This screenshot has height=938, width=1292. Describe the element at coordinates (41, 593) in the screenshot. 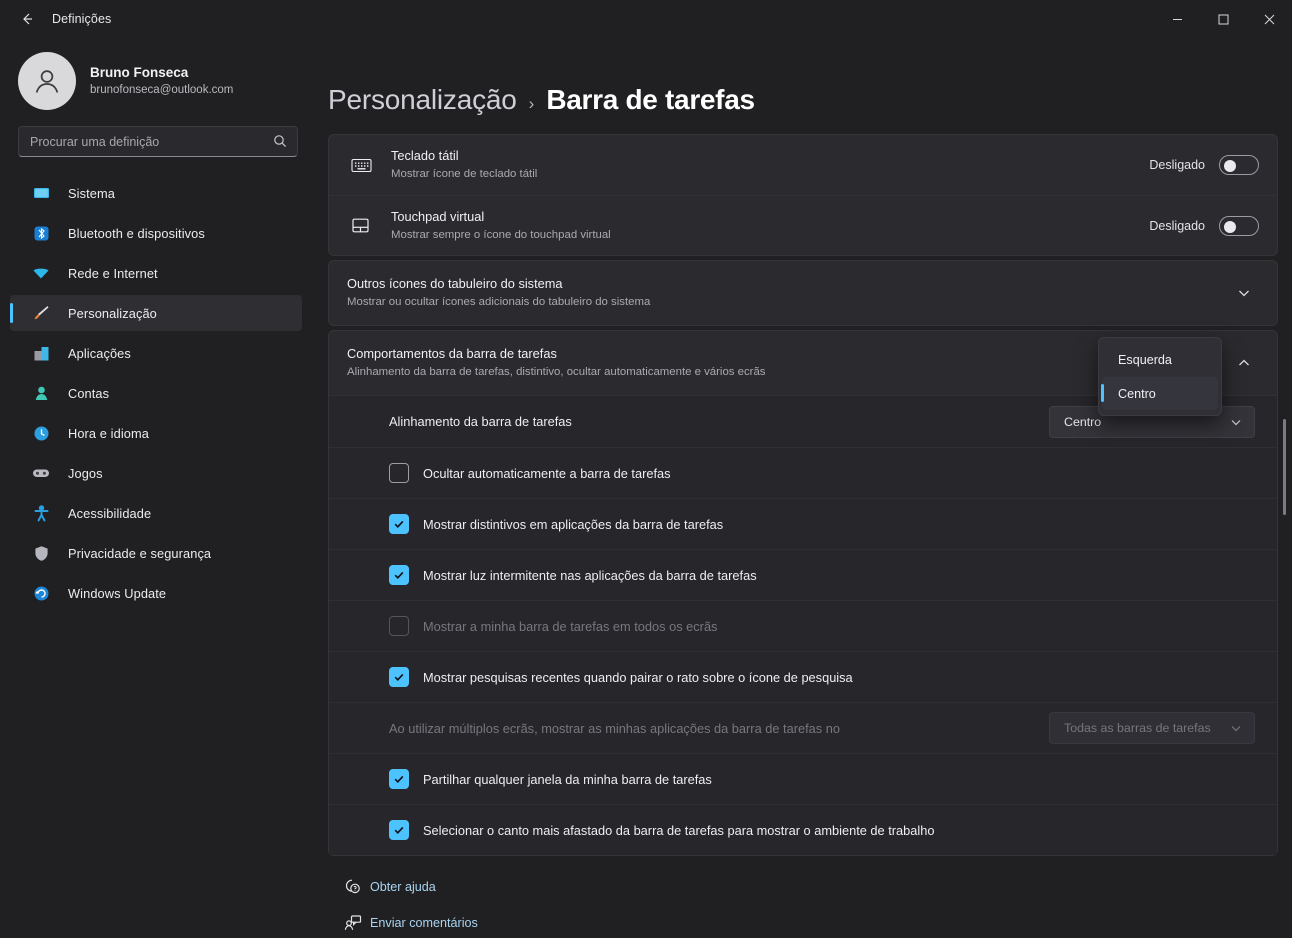

I see `update-icon` at that location.